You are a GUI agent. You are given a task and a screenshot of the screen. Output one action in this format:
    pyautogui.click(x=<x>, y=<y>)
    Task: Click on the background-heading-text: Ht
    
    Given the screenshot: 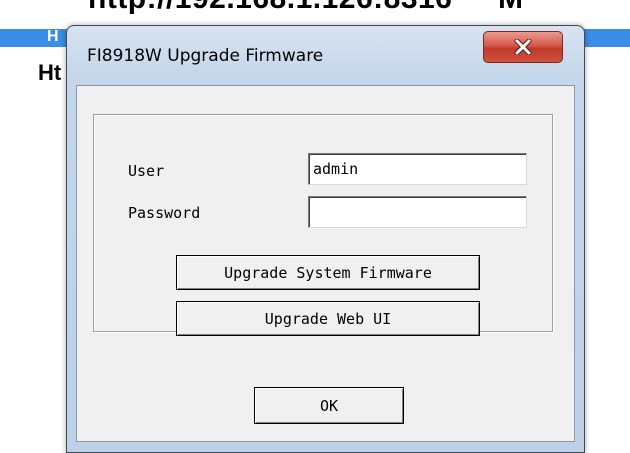 What is the action you would take?
    pyautogui.click(x=50, y=72)
    